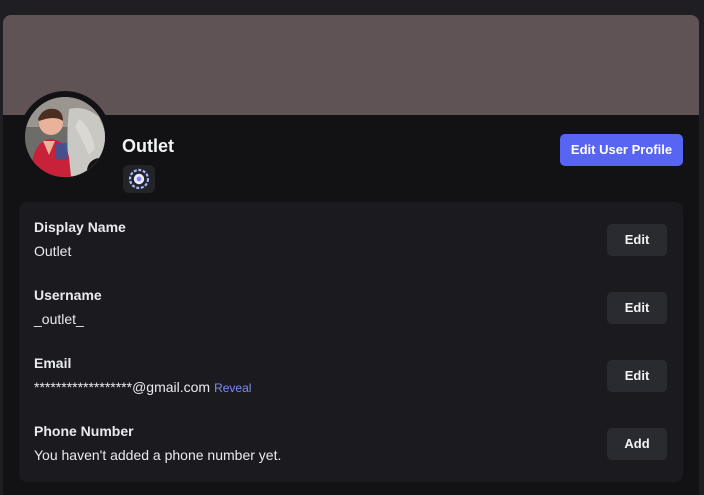 The width and height of the screenshot is (704, 495). Describe the element at coordinates (98, 170) in the screenshot. I see `online-status-icon` at that location.